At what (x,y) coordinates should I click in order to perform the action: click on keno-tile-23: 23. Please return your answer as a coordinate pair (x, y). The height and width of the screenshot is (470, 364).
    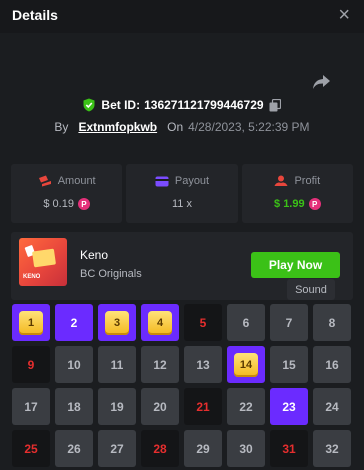
    Looking at the image, I should click on (289, 406).